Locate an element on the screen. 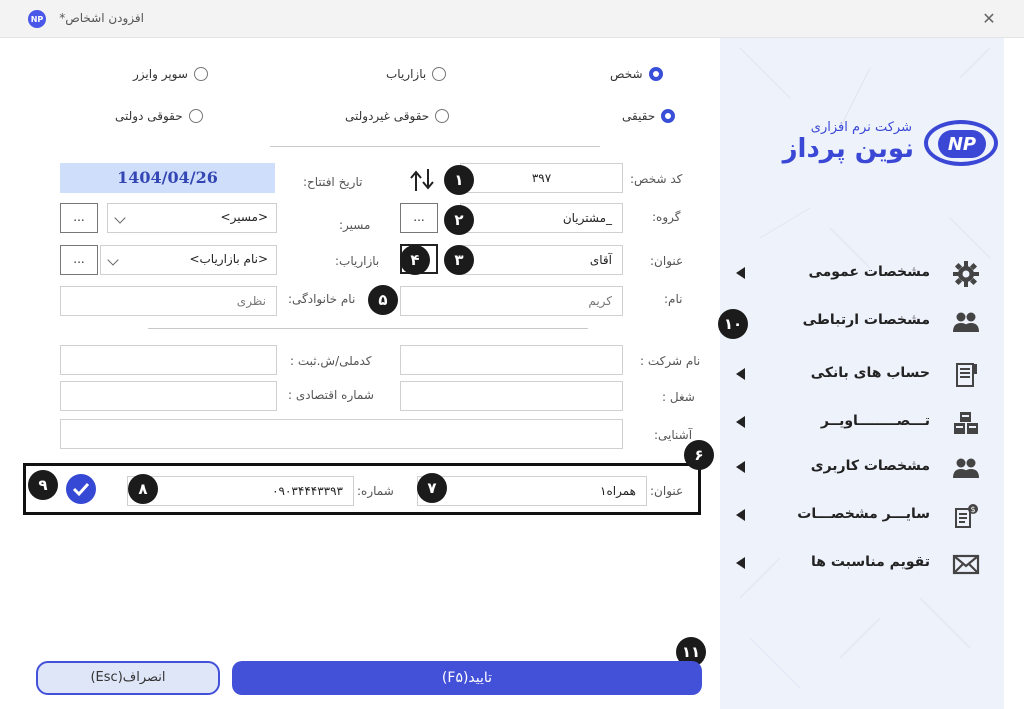  national-id-field is located at coordinates (168, 360).